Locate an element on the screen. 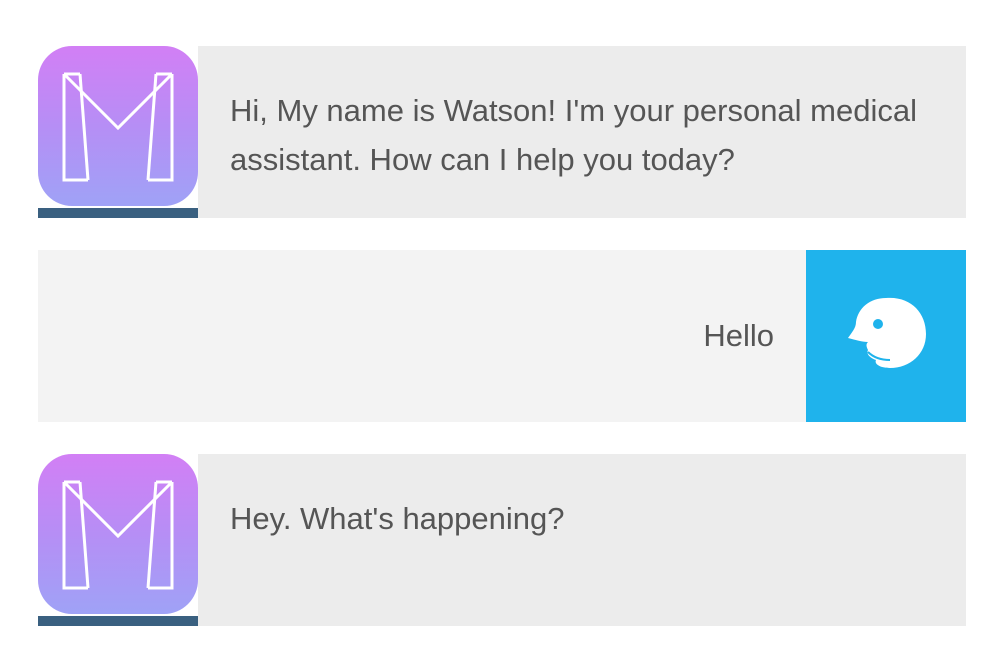 Image resolution: width=990 pixels, height=652 pixels. user-avatar is located at coordinates (886, 336).